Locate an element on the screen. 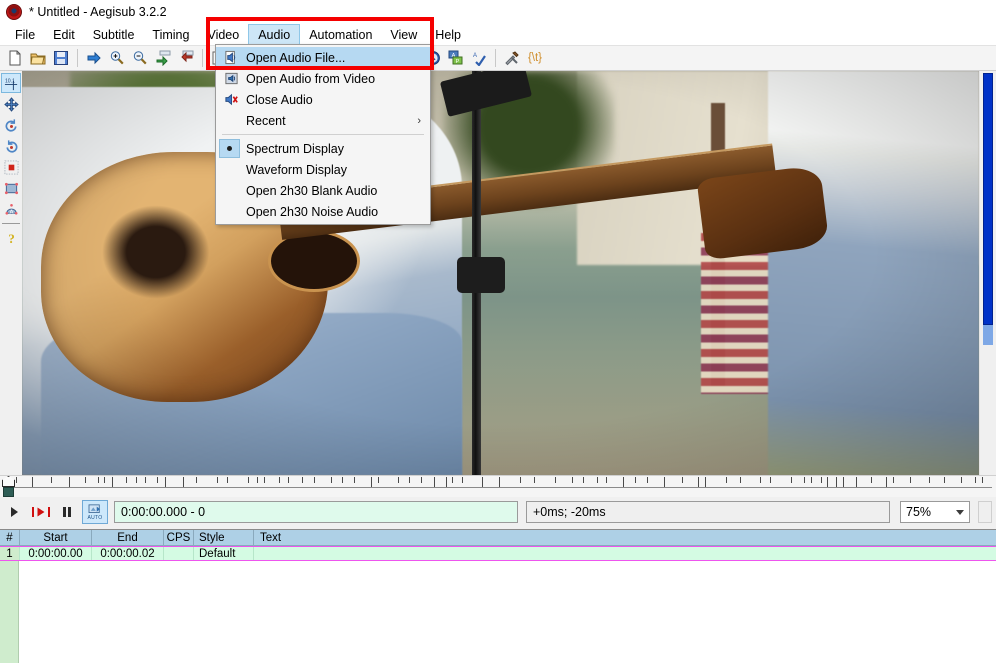 The image size is (996, 663). translation-assistant-icon: AP is located at coordinates (456, 58).